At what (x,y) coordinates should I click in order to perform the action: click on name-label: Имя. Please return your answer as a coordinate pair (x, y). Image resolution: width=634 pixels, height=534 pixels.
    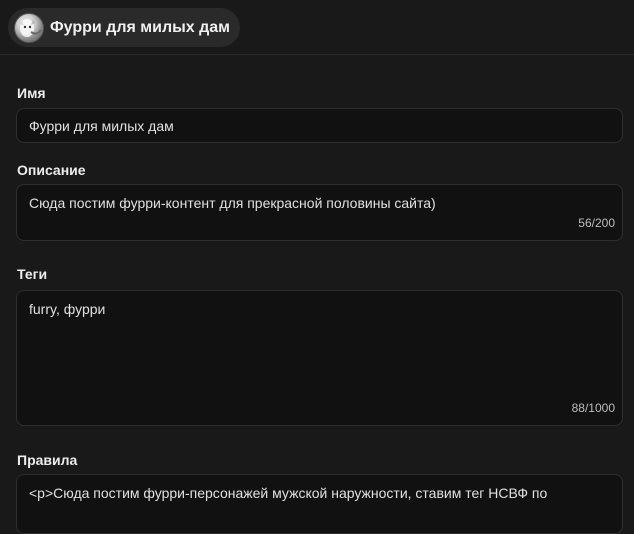
    Looking at the image, I should click on (31, 93).